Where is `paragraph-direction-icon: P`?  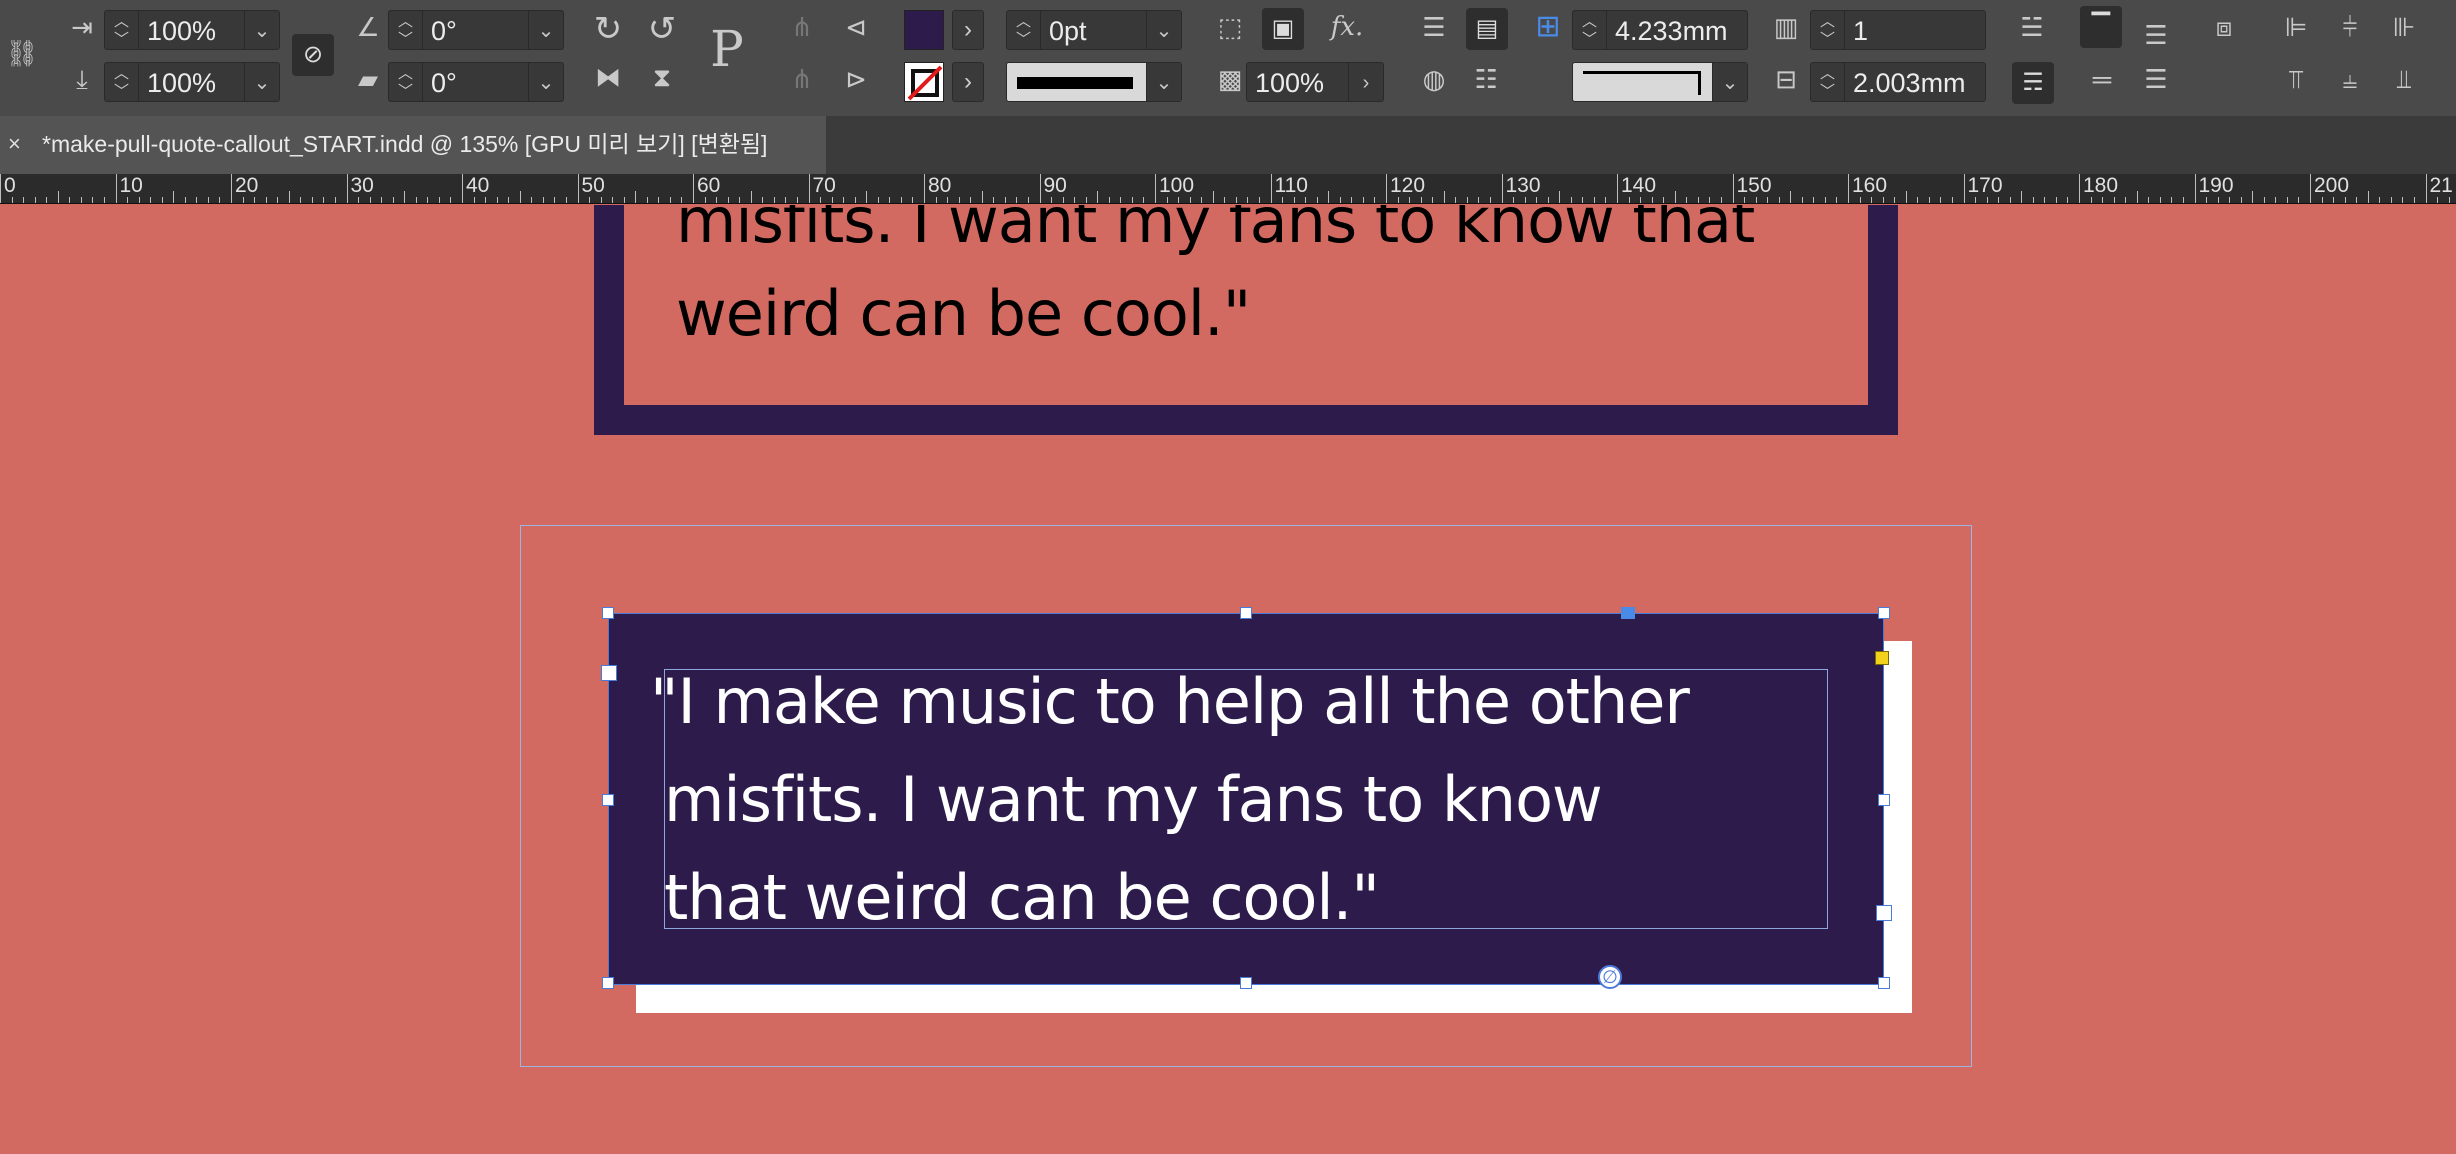 paragraph-direction-icon: P is located at coordinates (727, 49).